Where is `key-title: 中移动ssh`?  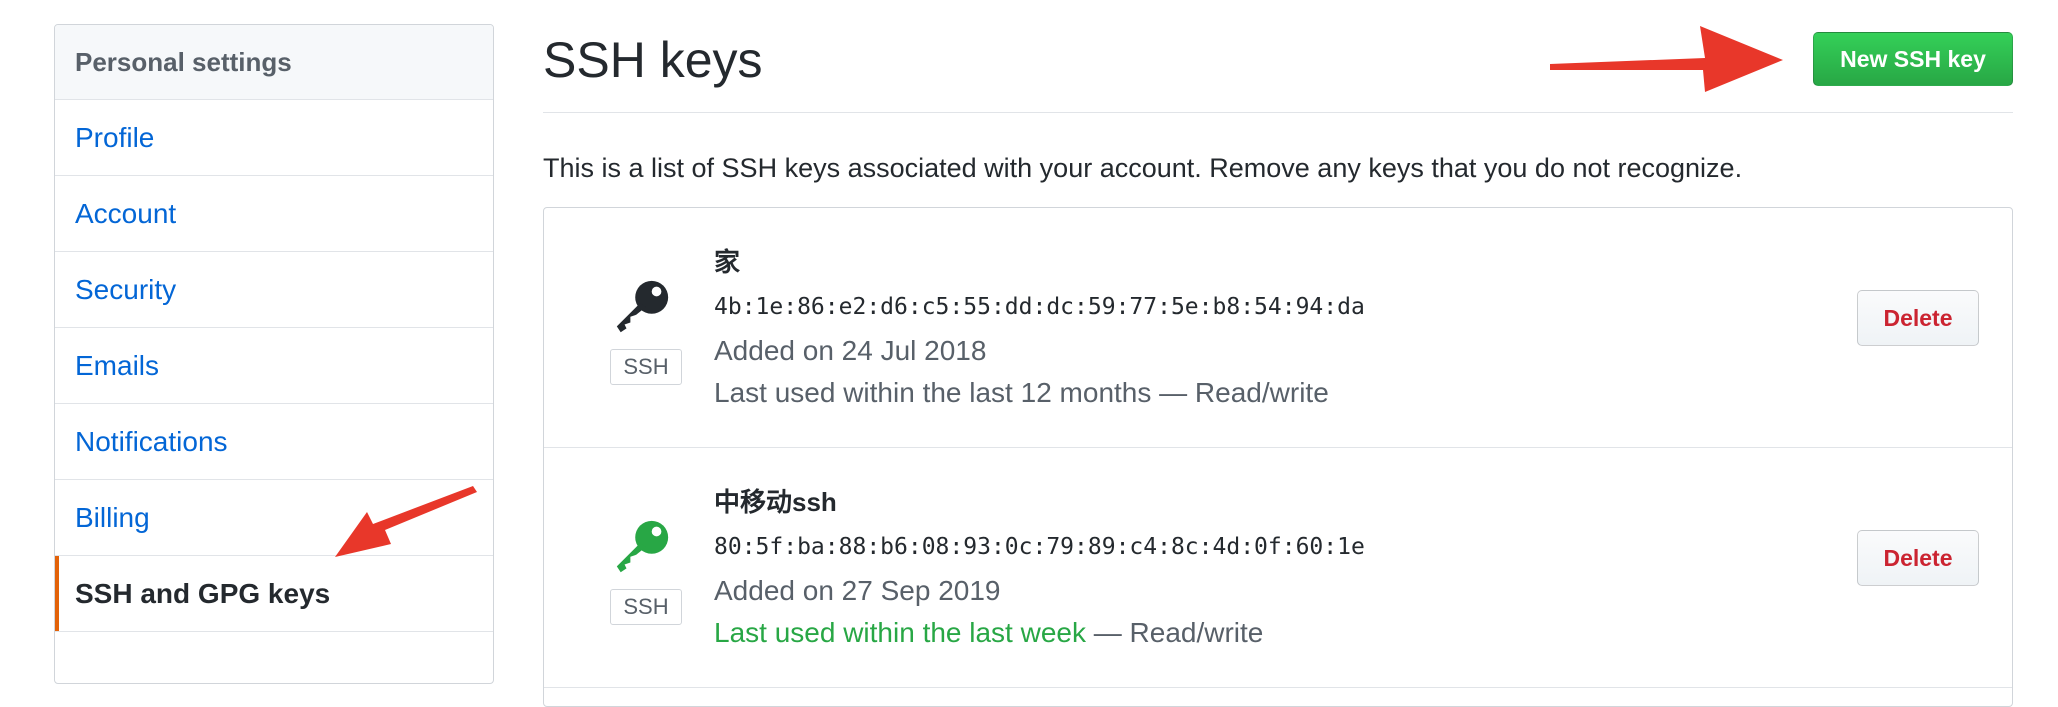 key-title: 中移动ssh is located at coordinates (775, 502).